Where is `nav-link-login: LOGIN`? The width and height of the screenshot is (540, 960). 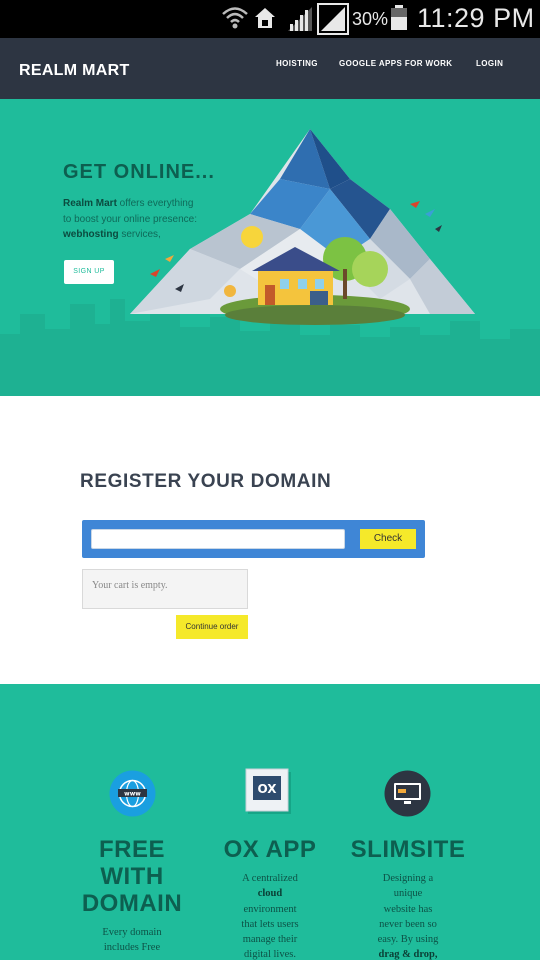 nav-link-login: LOGIN is located at coordinates (489, 63).